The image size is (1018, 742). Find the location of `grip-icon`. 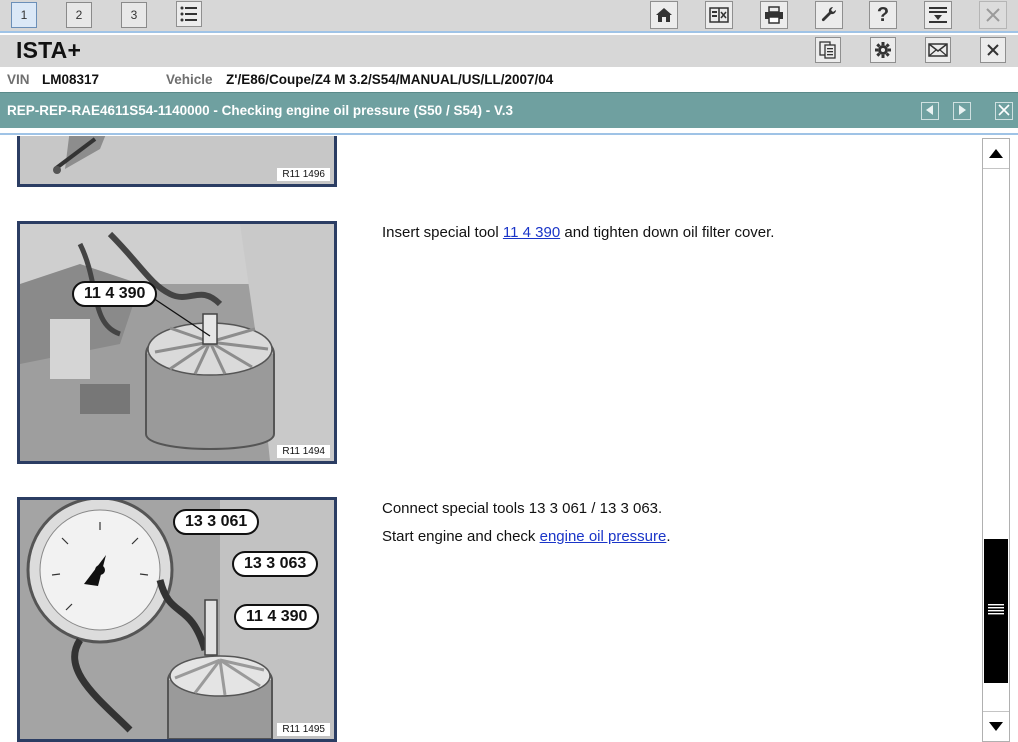

grip-icon is located at coordinates (996, 611).